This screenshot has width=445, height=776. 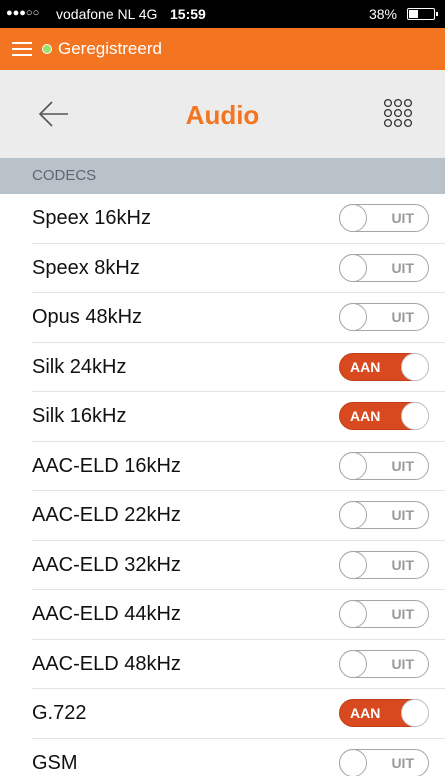 What do you see at coordinates (47, 49) in the screenshot?
I see `registration-status-dot` at bounding box center [47, 49].